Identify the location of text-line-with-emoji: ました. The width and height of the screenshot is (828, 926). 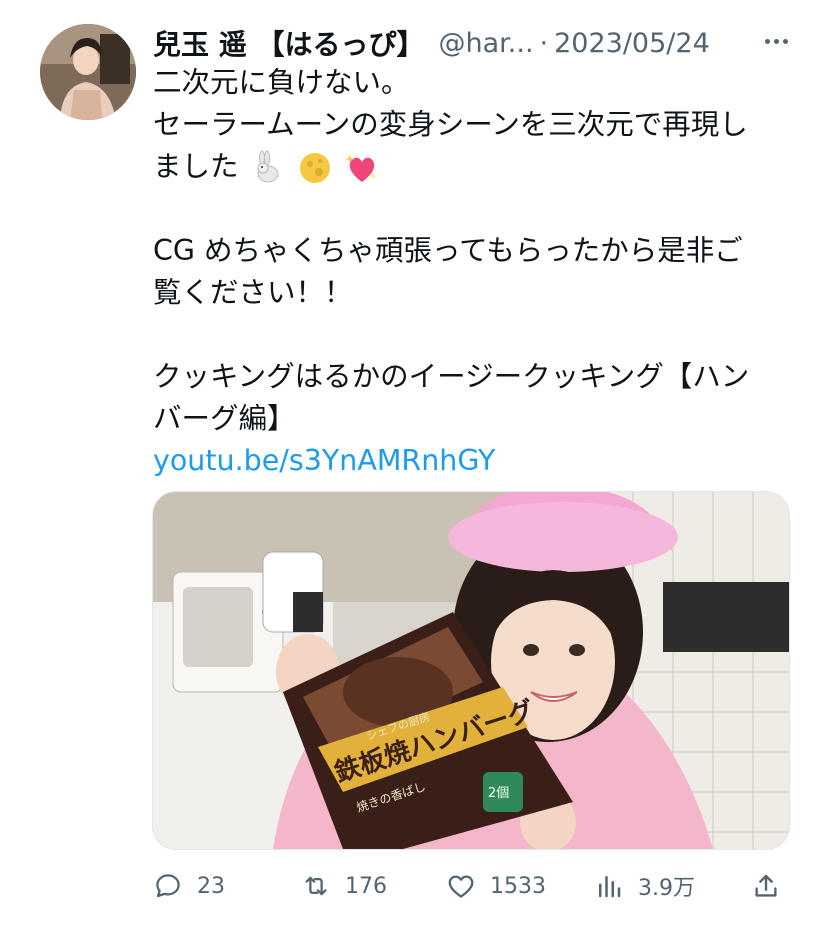
(473, 167).